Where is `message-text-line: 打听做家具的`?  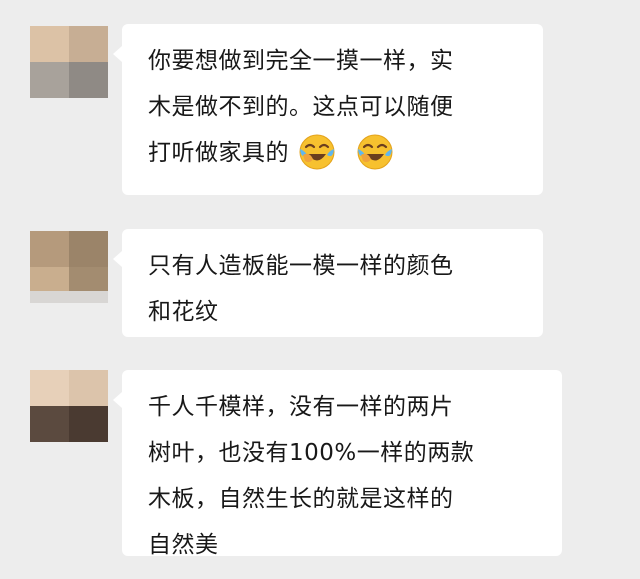
message-text-line: 打听做家具的 is located at coordinates (335, 153).